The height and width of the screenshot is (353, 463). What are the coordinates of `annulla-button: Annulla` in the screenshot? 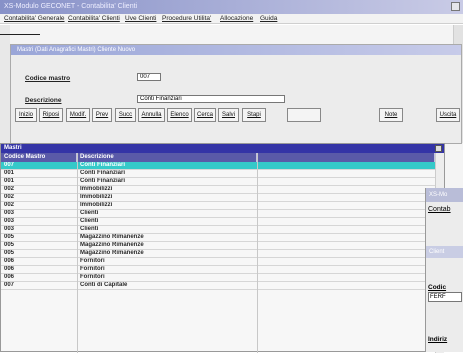 It's located at (151, 115).